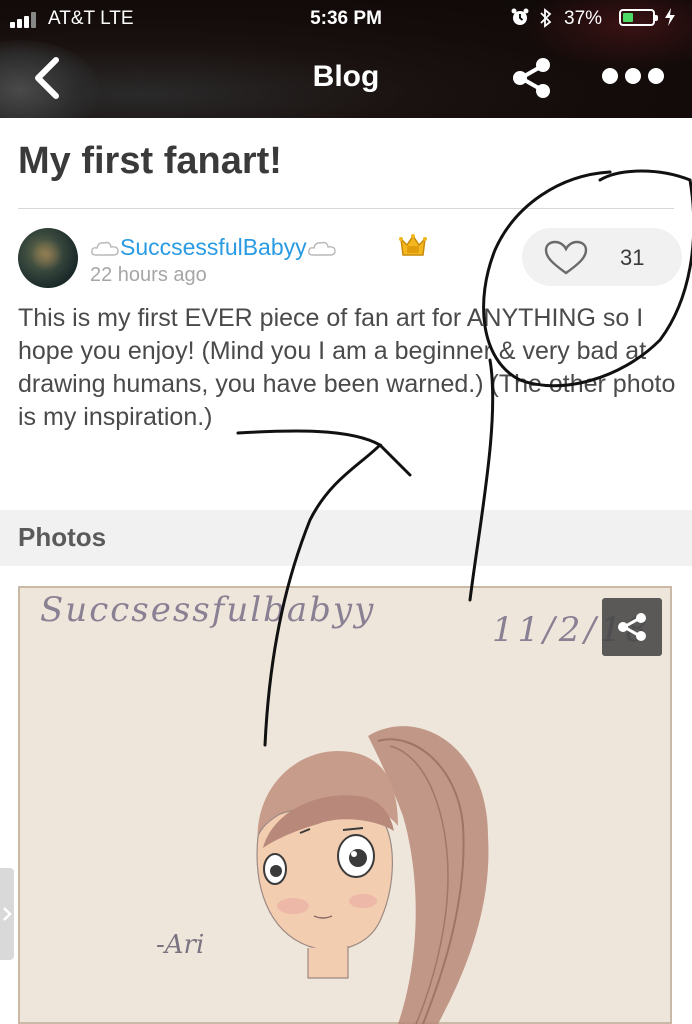  I want to click on share-button, so click(532, 78).